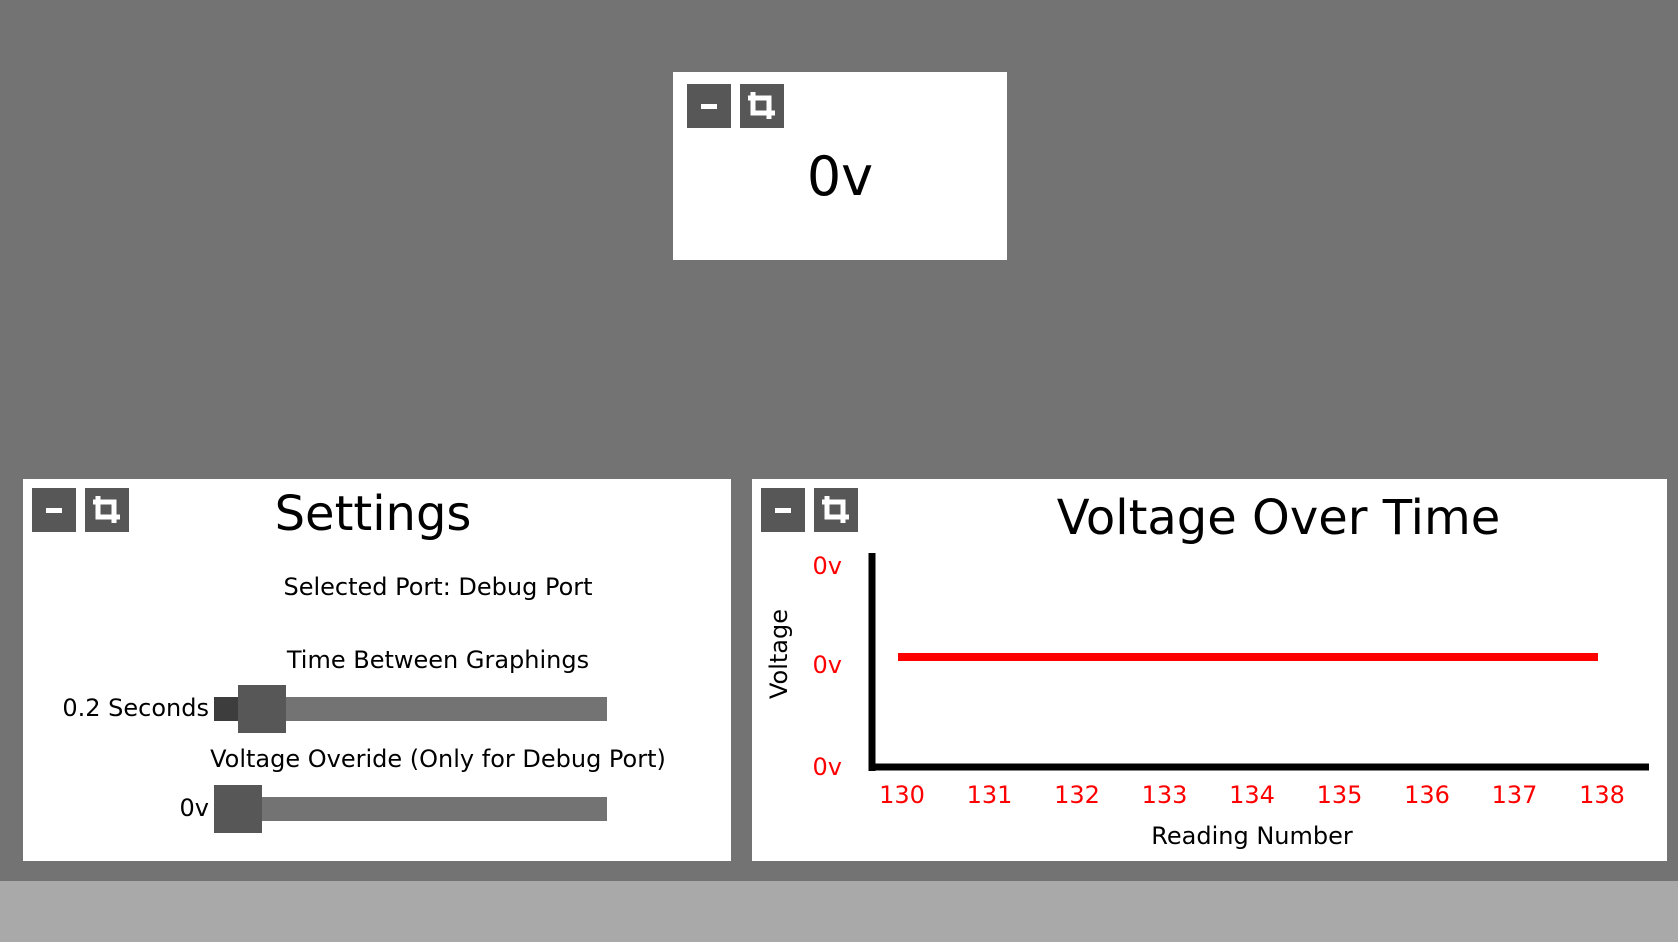 Image resolution: width=1678 pixels, height=942 pixels. I want to click on x-axis-title: Reading Number, so click(1252, 836).